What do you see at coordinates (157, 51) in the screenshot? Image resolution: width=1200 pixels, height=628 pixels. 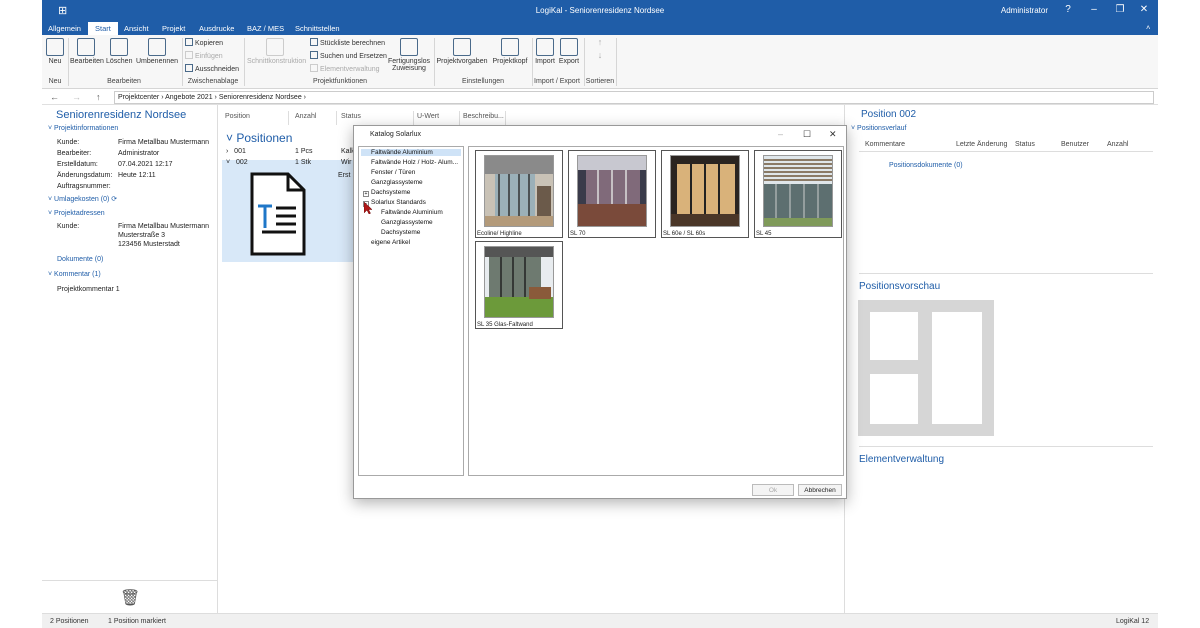 I see `umbenennen-button: Umbenennen` at bounding box center [157, 51].